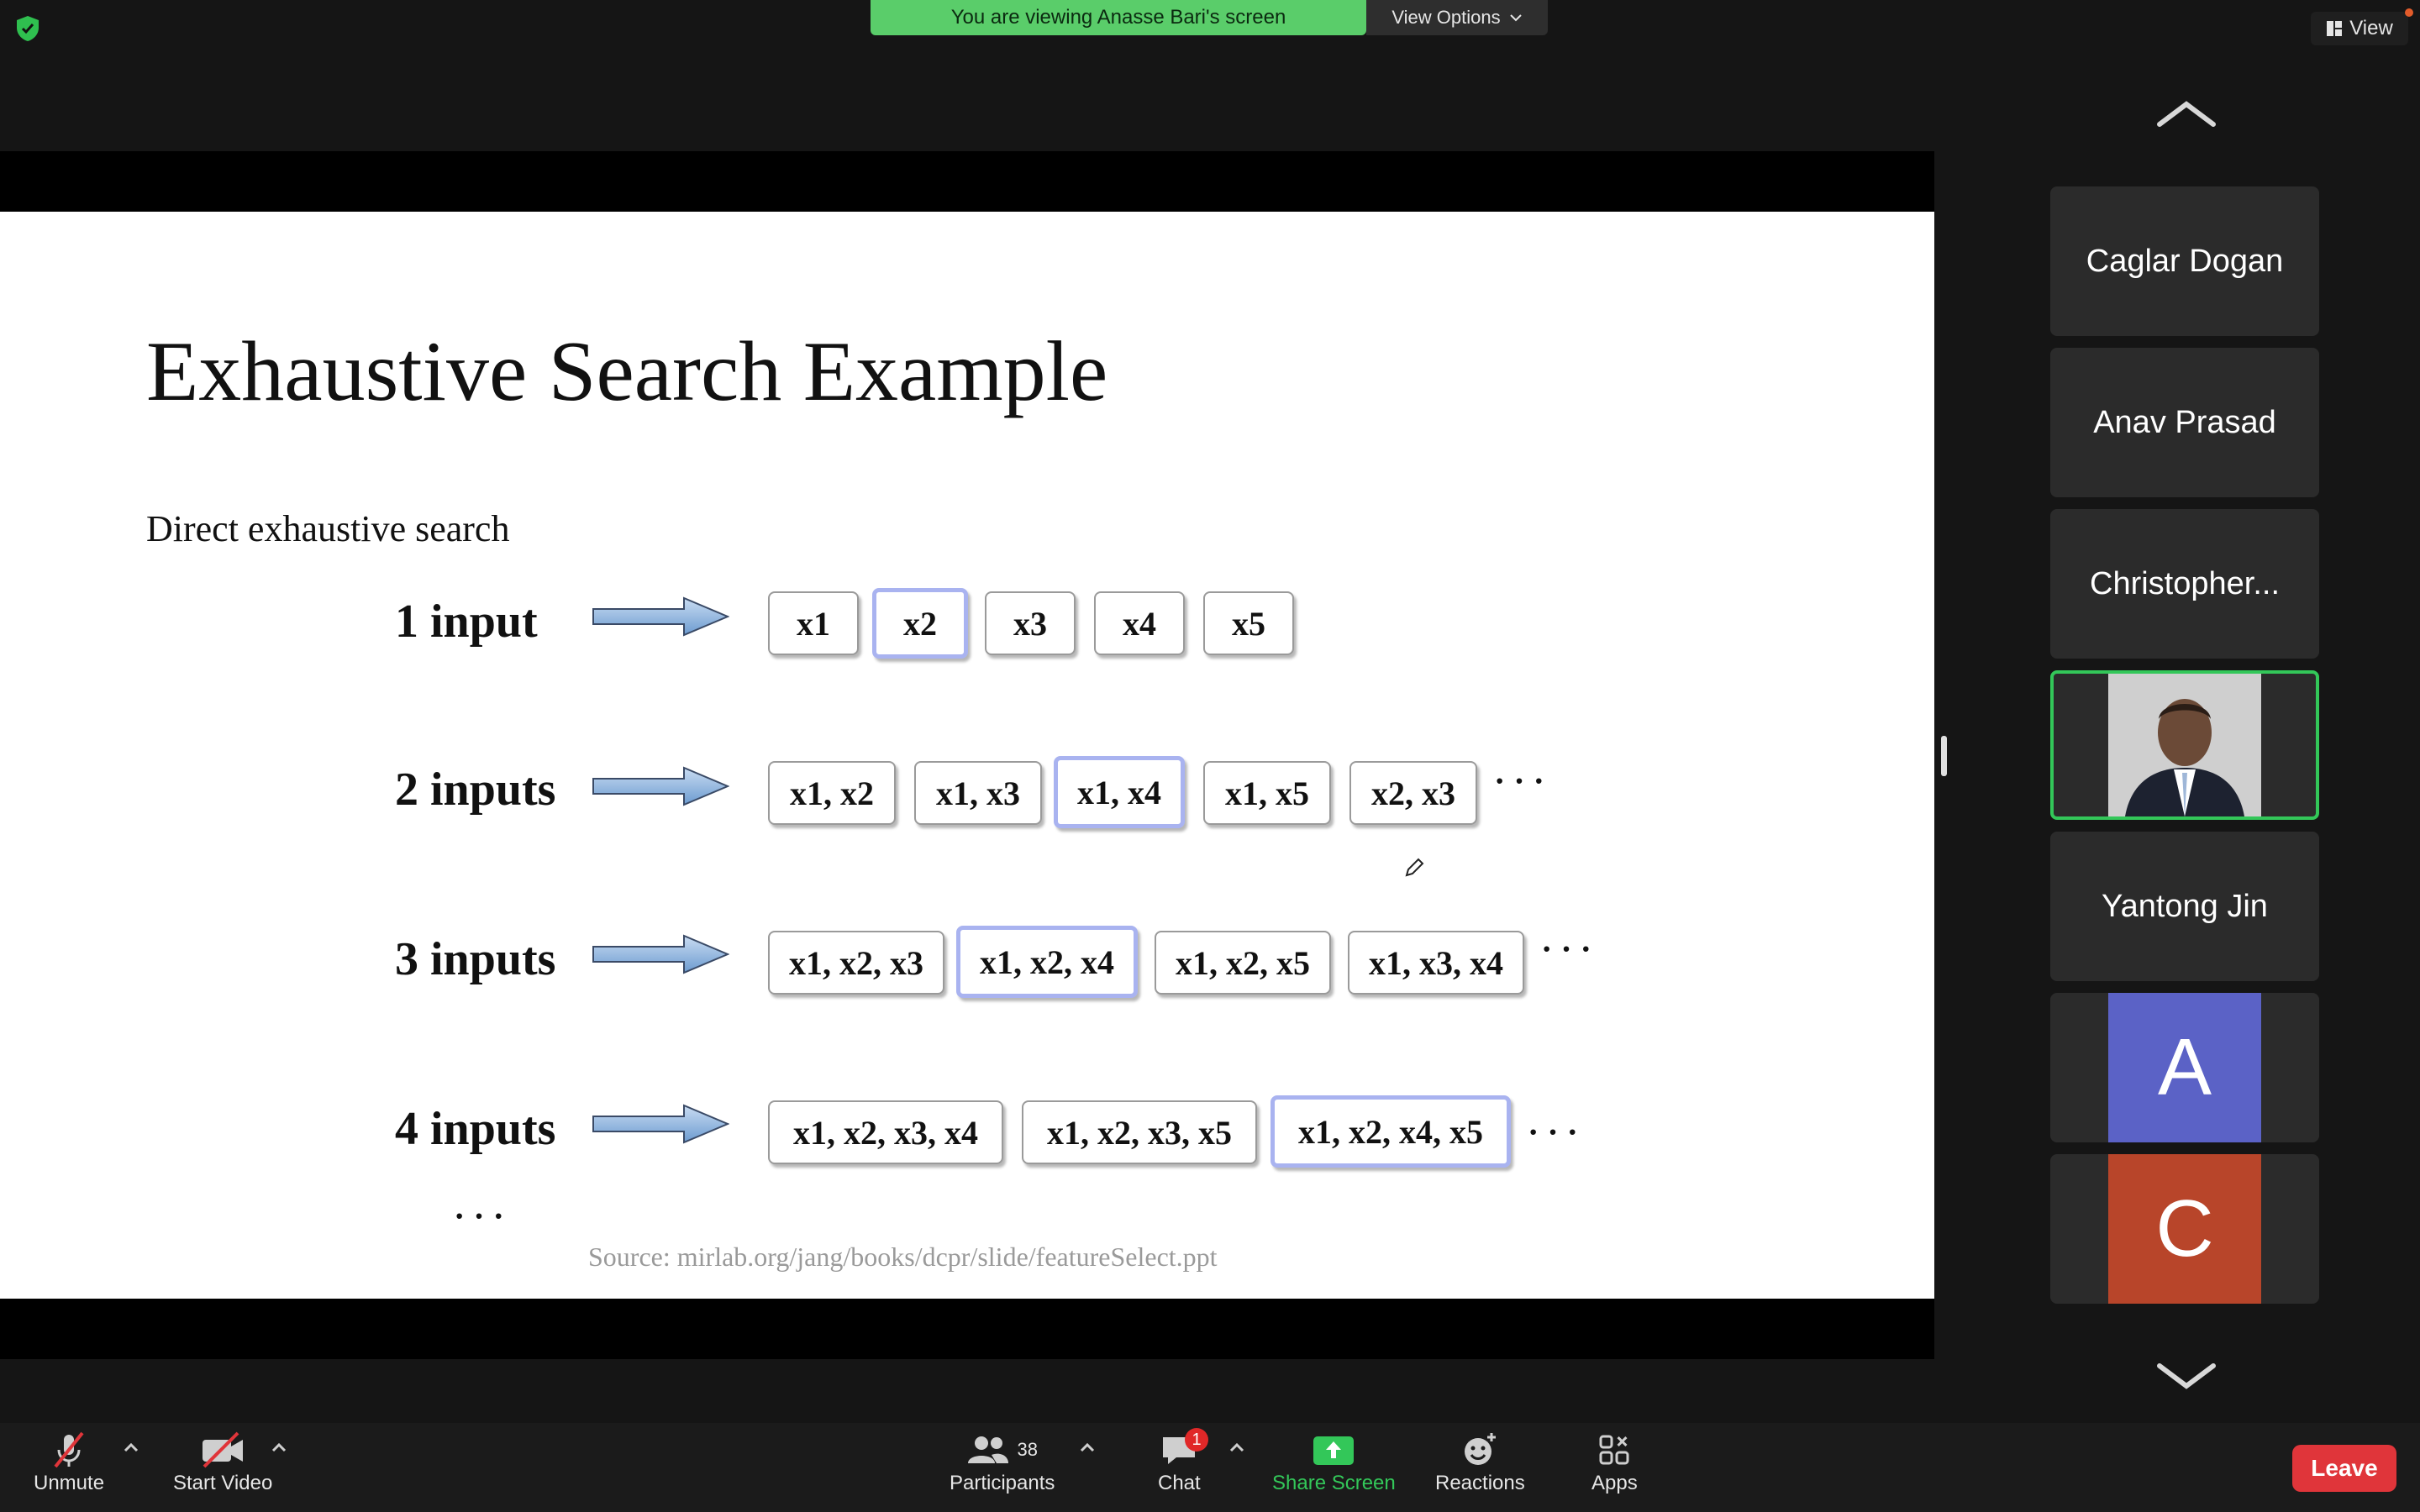 The height and width of the screenshot is (1512, 2420). What do you see at coordinates (476, 790) in the screenshot?
I see `row-label: 2 inputs` at bounding box center [476, 790].